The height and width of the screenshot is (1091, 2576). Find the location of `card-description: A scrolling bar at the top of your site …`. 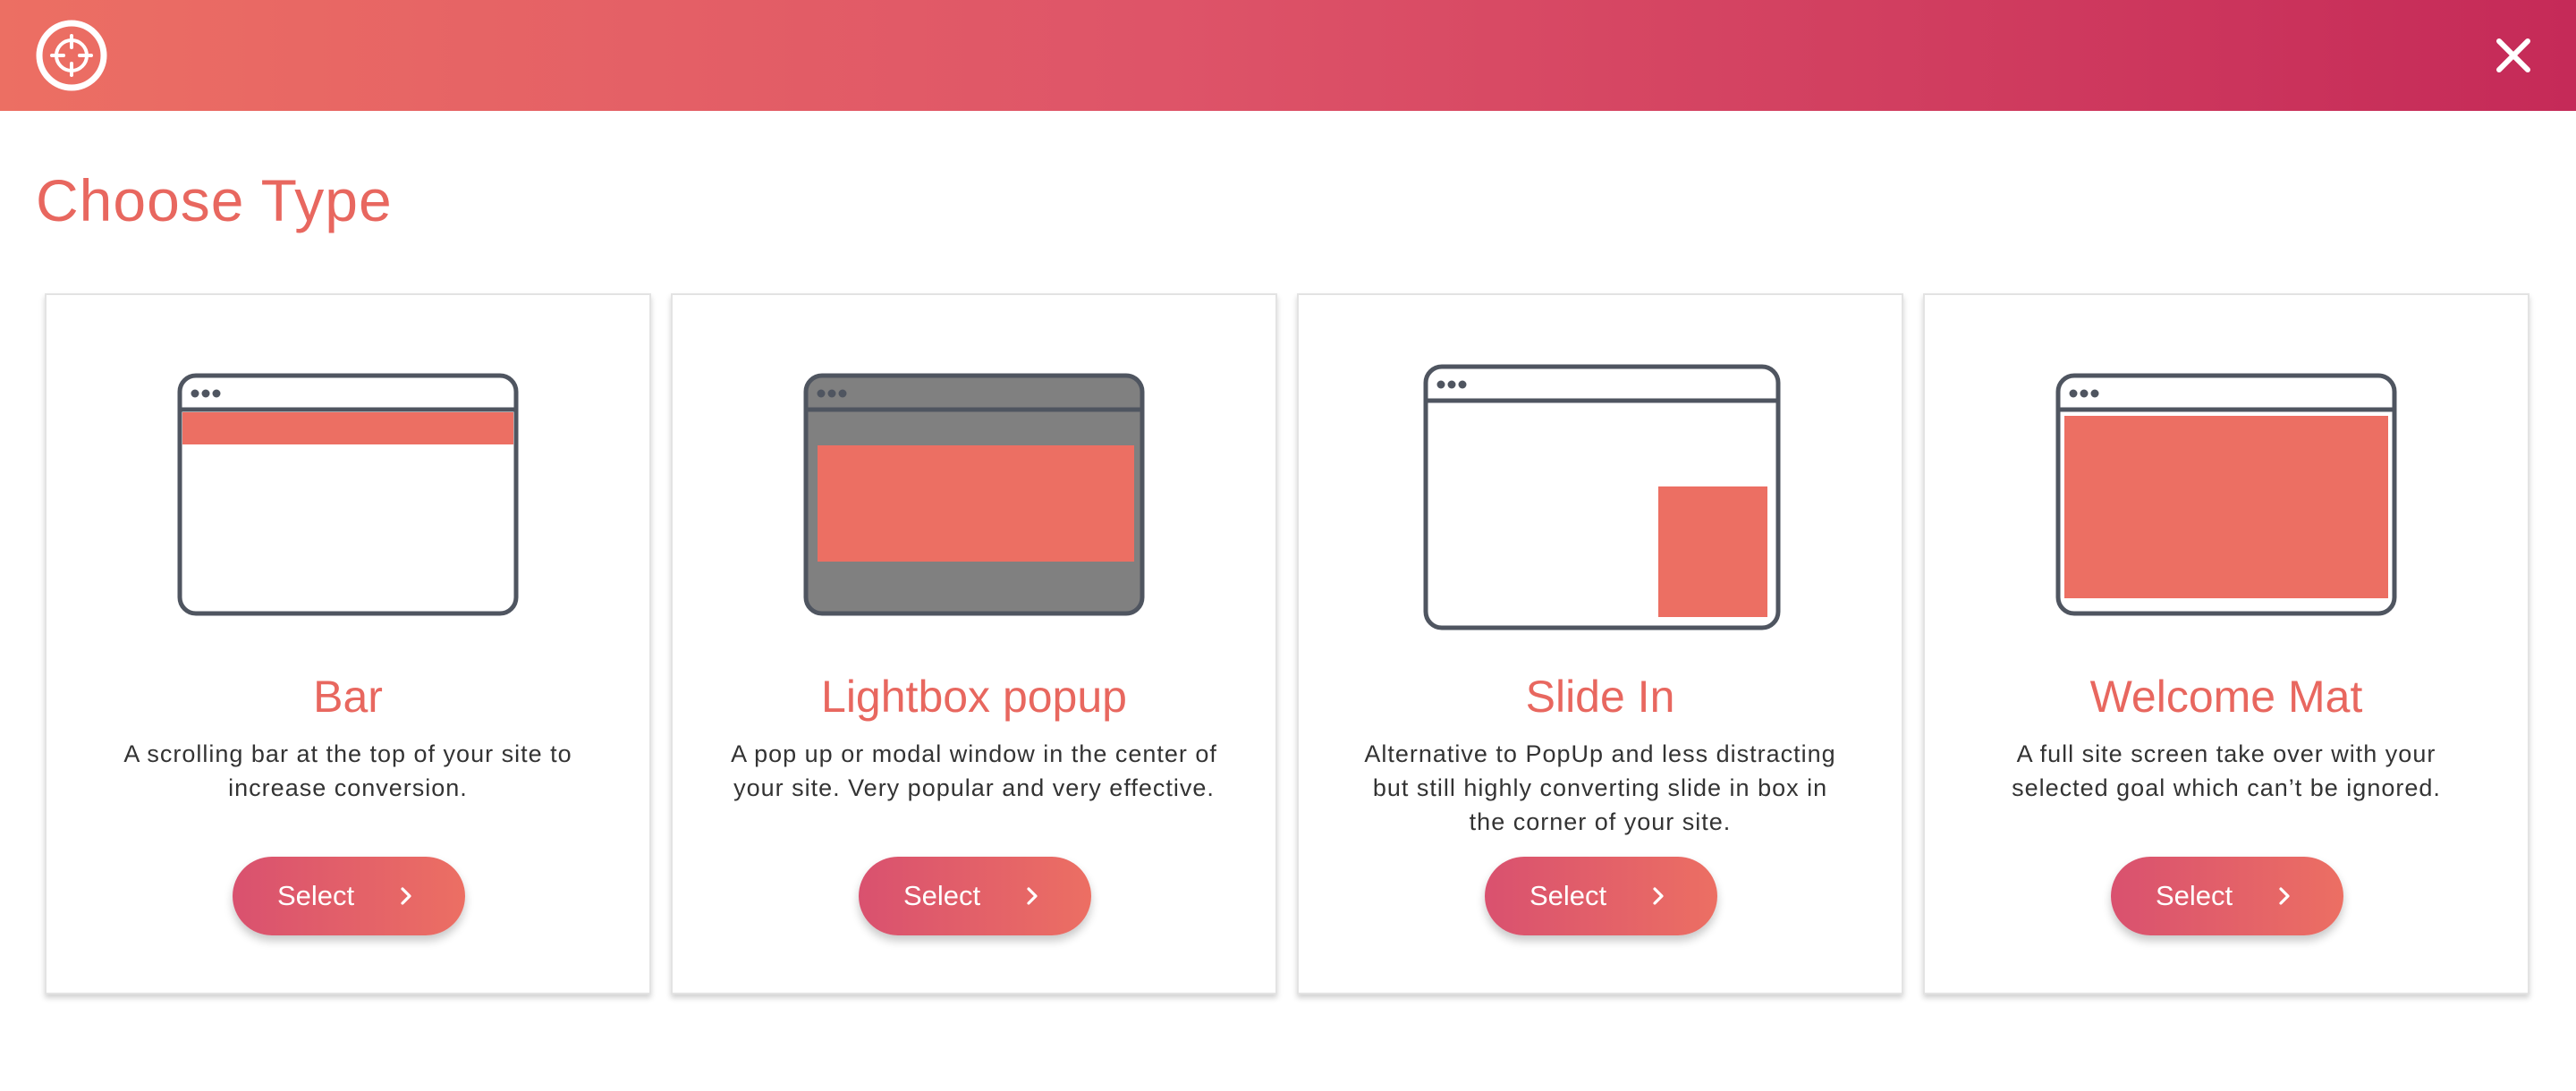

card-description: A scrolling bar at the top of your site … is located at coordinates (347, 770).